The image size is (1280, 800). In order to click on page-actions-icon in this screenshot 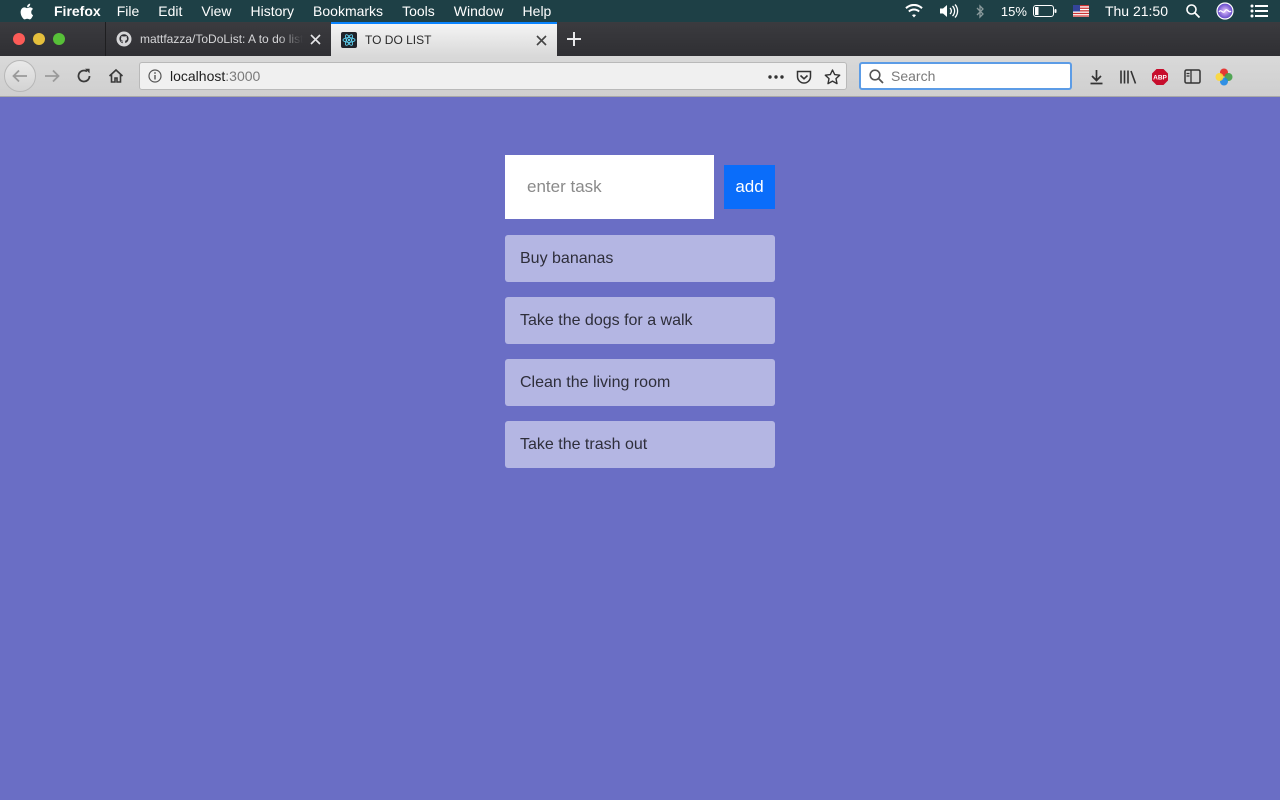, I will do `click(776, 77)`.